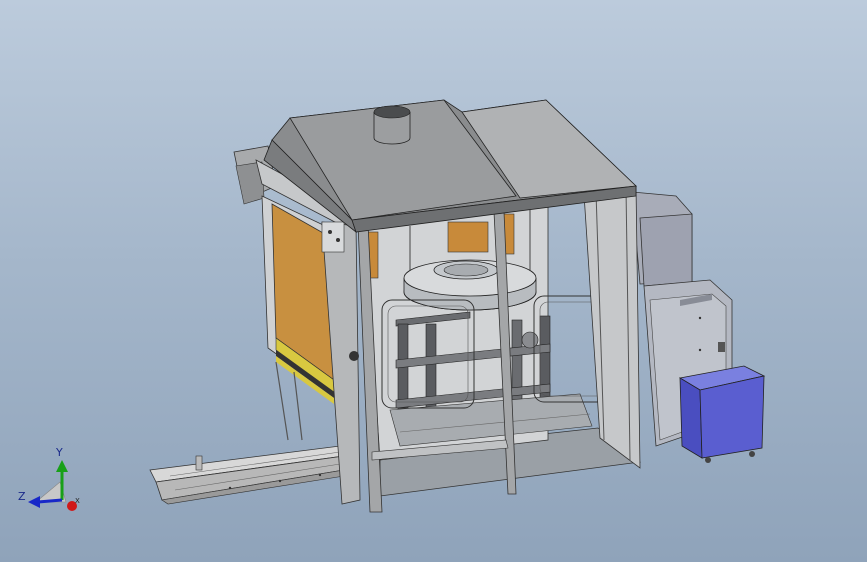 The image size is (867, 562). What do you see at coordinates (247, 475) in the screenshot?
I see `floor-rail` at bounding box center [247, 475].